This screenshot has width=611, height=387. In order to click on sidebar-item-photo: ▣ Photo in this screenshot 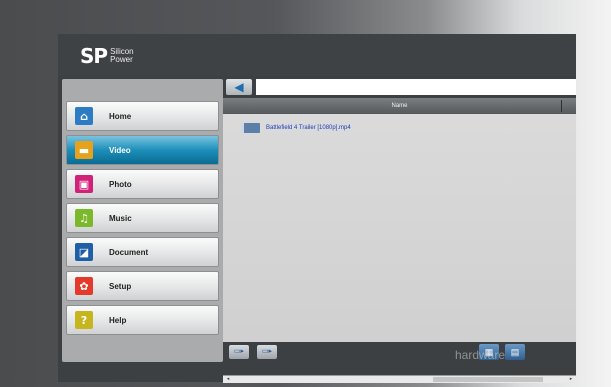, I will do `click(142, 184)`.